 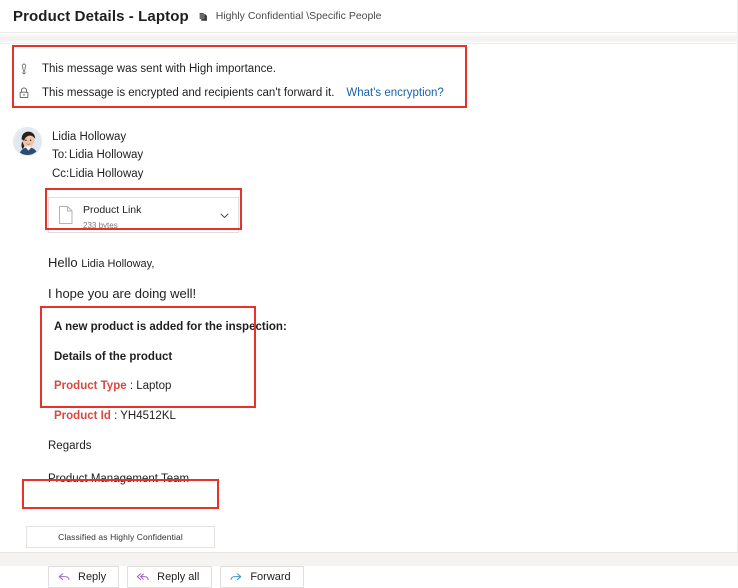 What do you see at coordinates (89, 137) in the screenshot?
I see `sender-name: Lidia Holloway` at bounding box center [89, 137].